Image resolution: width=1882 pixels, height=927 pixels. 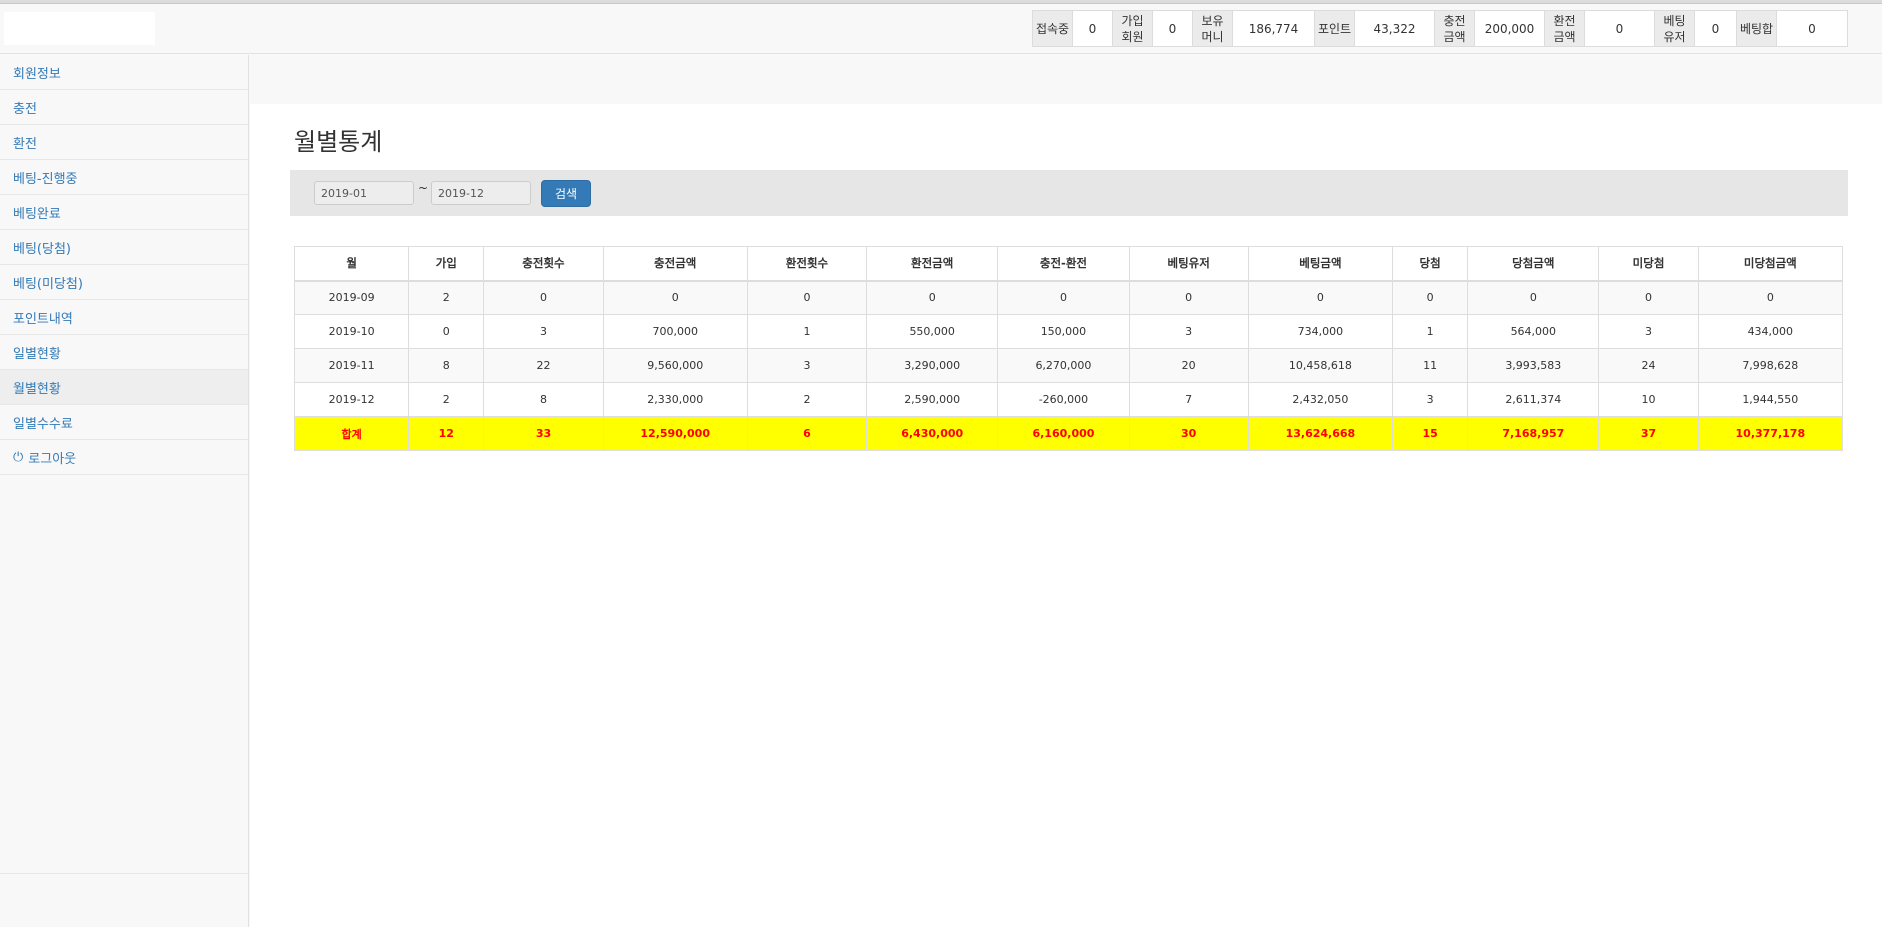 What do you see at coordinates (543, 264) in the screenshot?
I see `column-header: 충전횟수` at bounding box center [543, 264].